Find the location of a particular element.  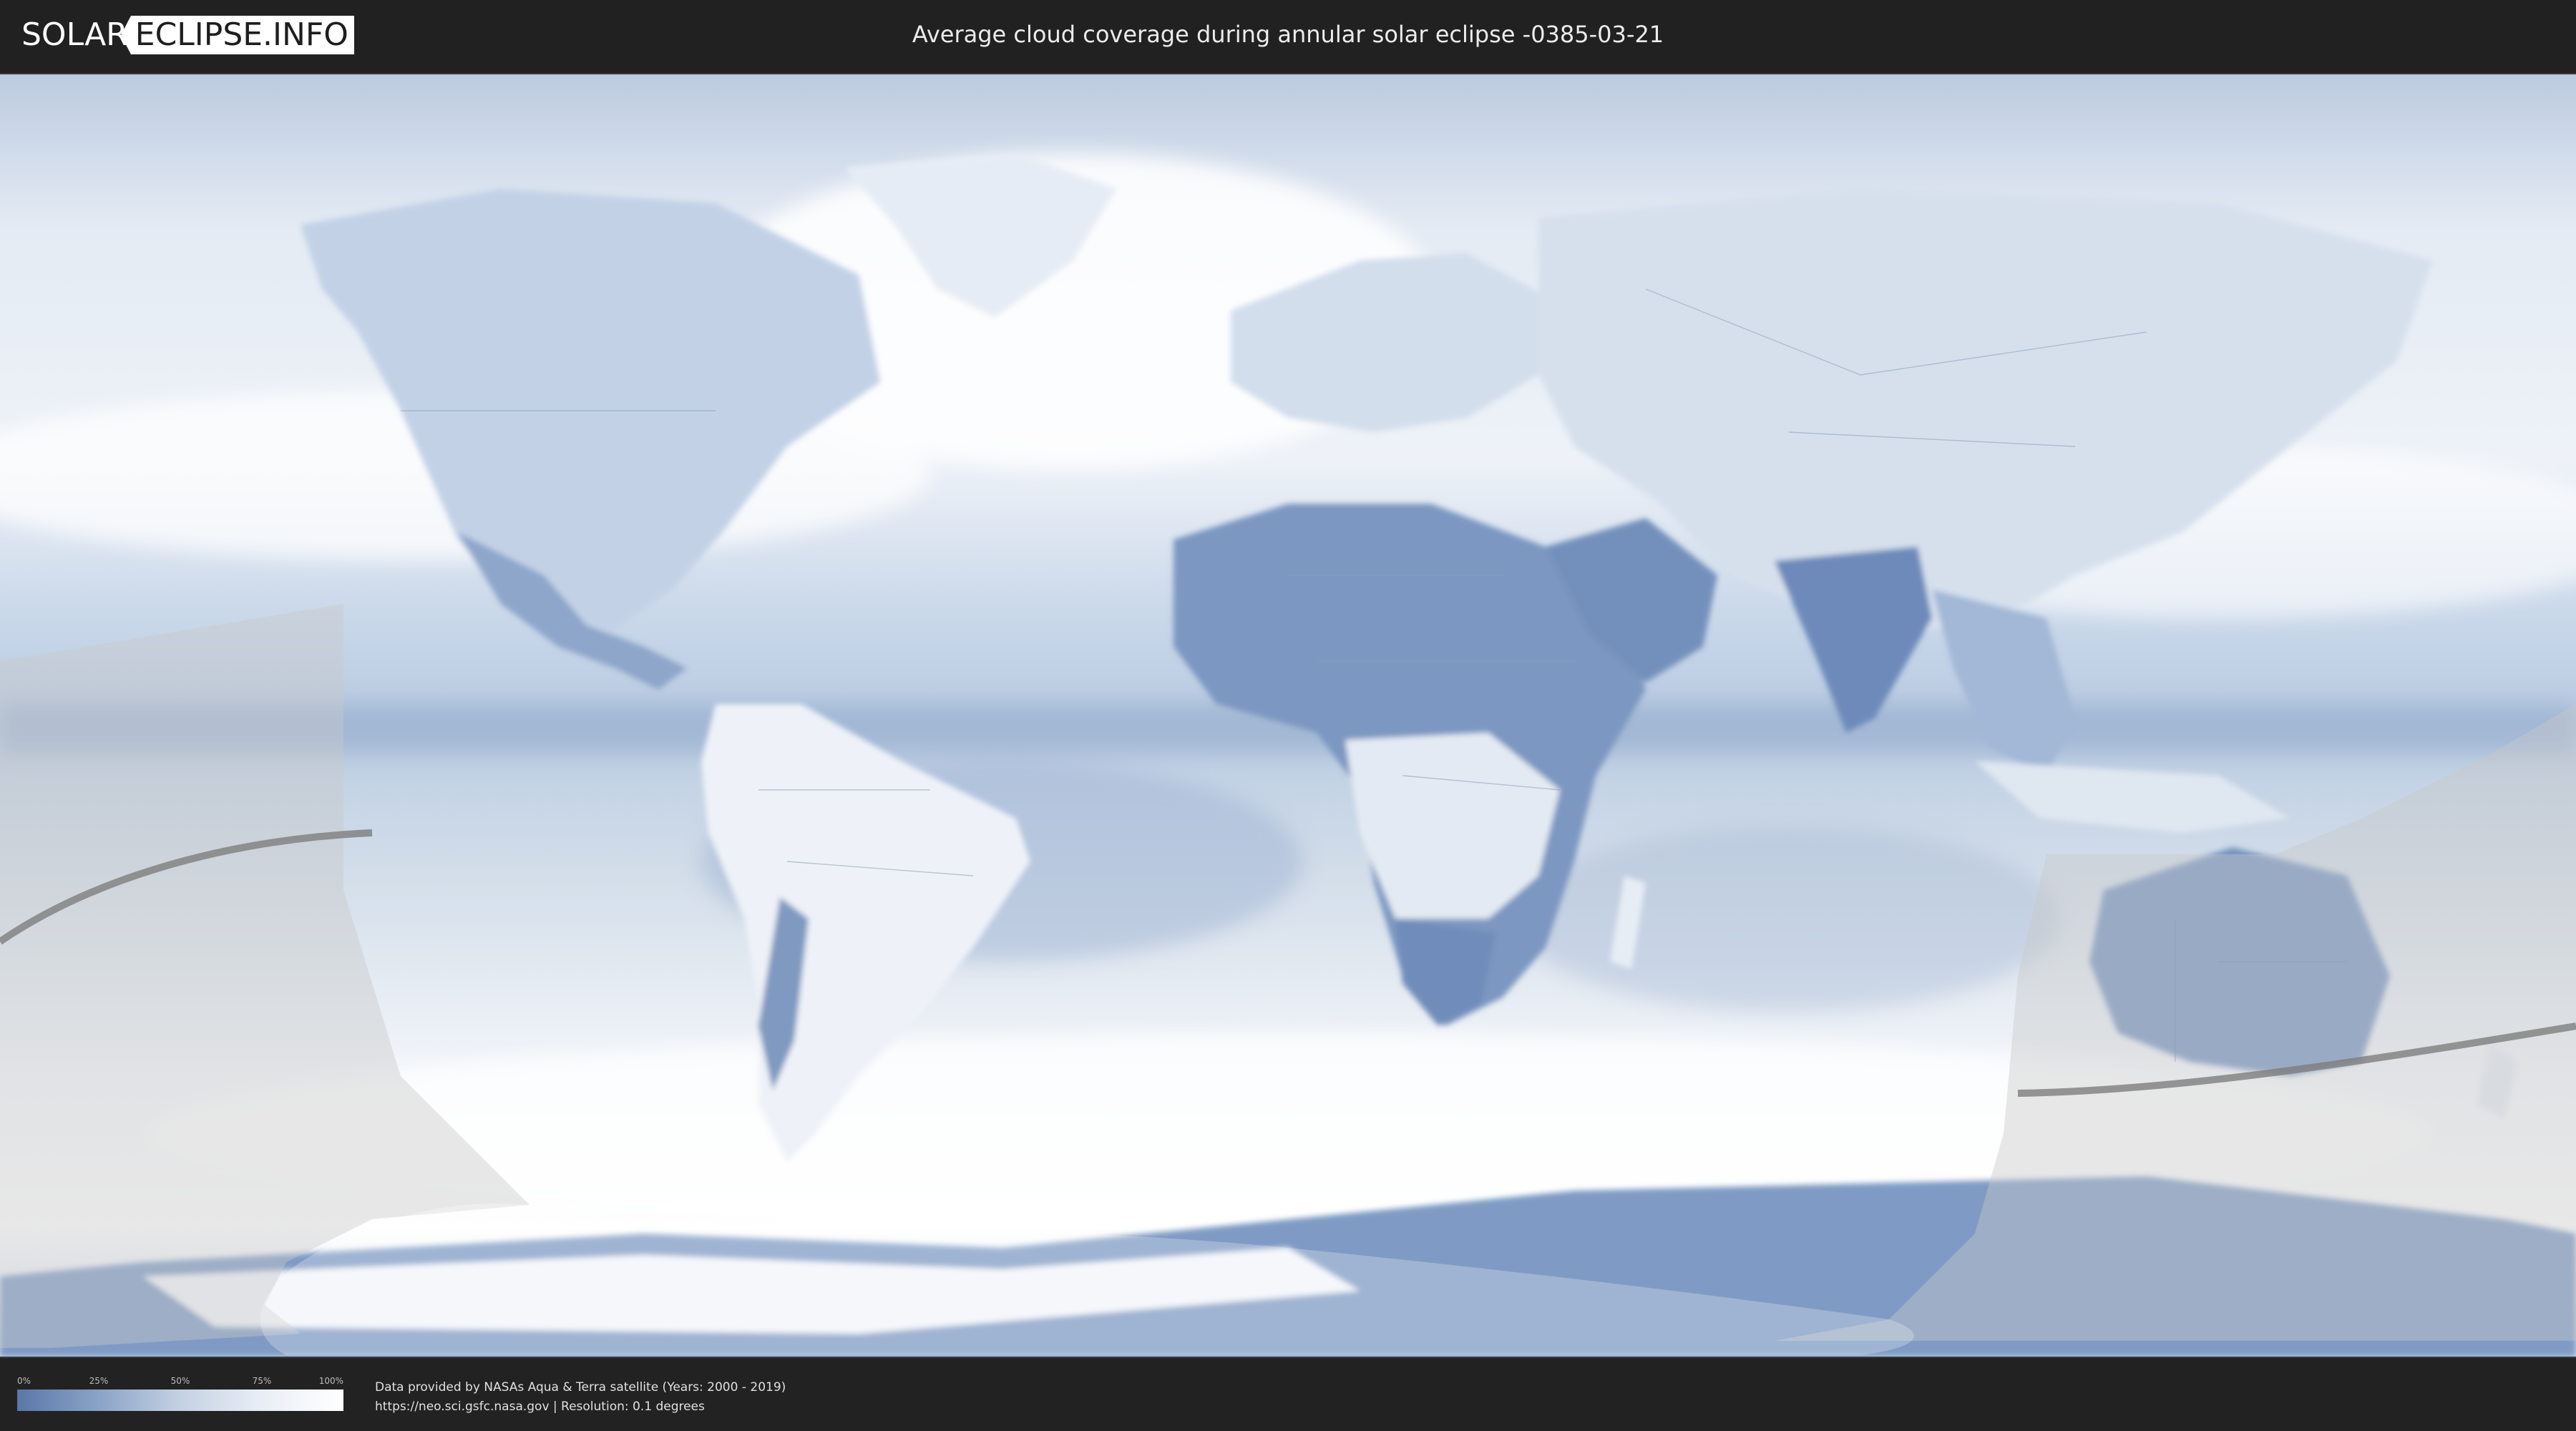

legend-tick-50: 50% is located at coordinates (180, 1381).